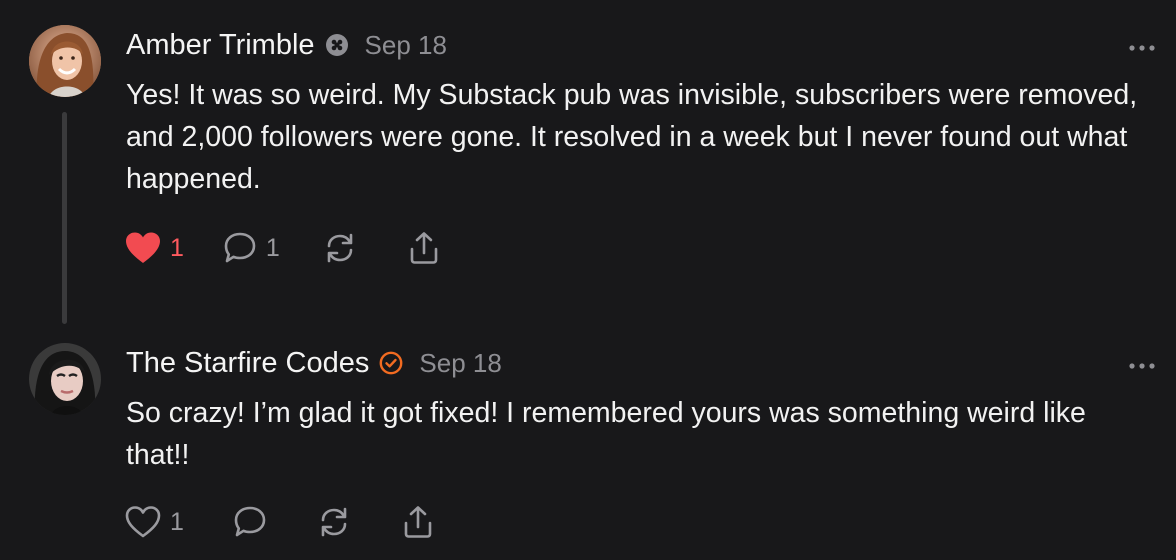  Describe the element at coordinates (337, 45) in the screenshot. I see `grid-badge-icon` at that location.